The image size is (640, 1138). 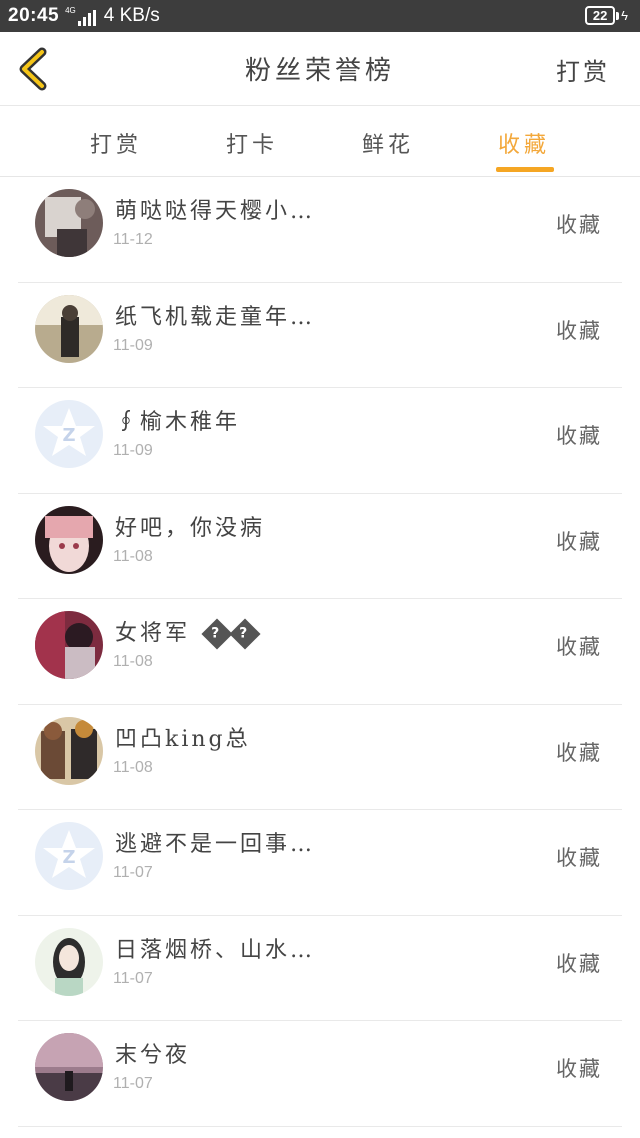 What do you see at coordinates (86, 18) in the screenshot?
I see `signal-bars-icon` at bounding box center [86, 18].